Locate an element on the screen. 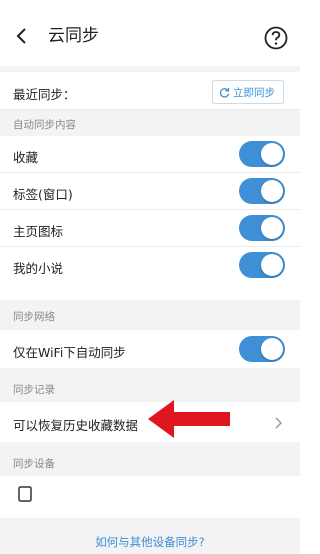  wifi-only-toggle is located at coordinates (262, 349).